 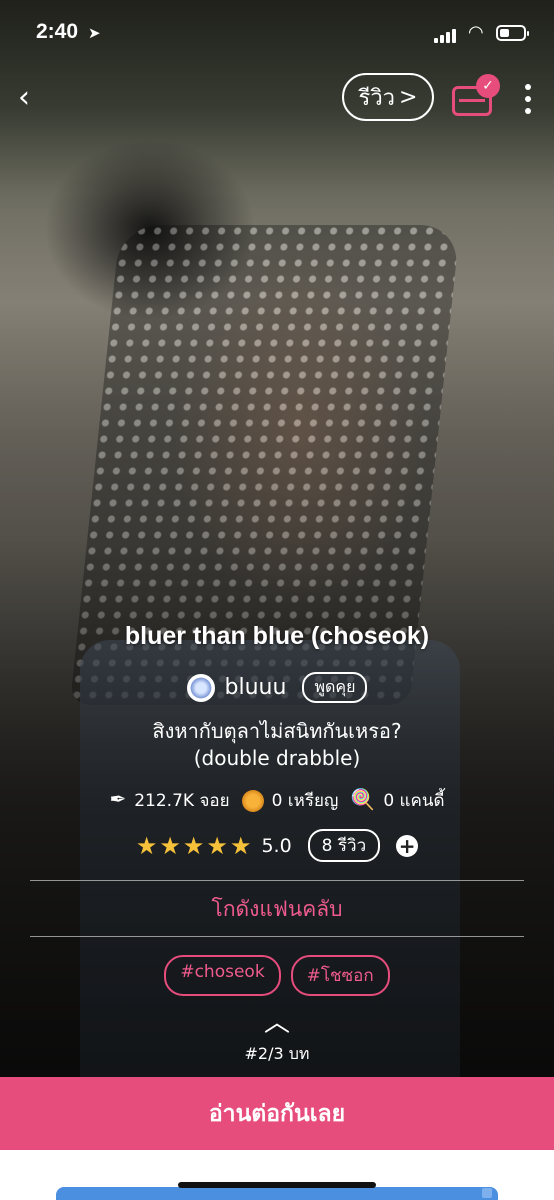 I want to click on add-review-icon: +, so click(x=407, y=845).